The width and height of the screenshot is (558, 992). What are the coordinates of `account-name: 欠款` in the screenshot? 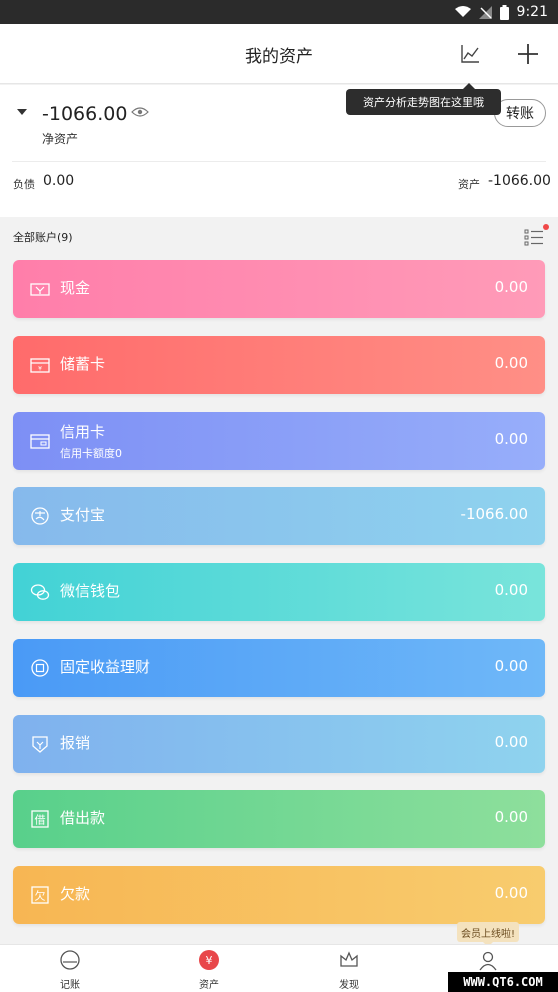 It's located at (75, 894).